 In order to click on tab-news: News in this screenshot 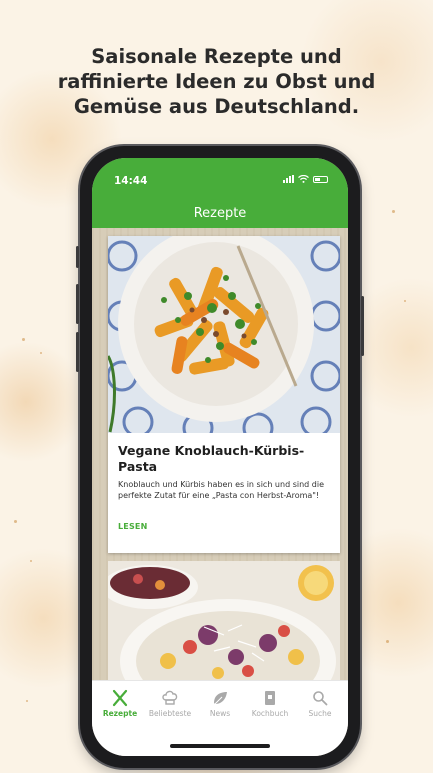, I will do `click(220, 703)`.